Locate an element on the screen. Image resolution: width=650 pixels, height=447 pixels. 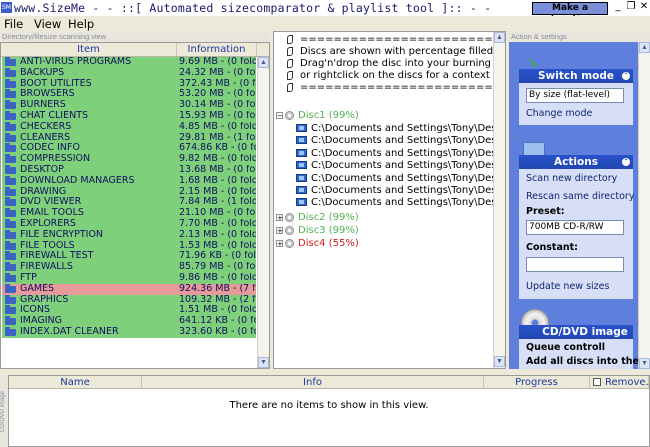
list-item: ICONS 1.51 MB - (0 folders) is located at coordinates (129, 311).